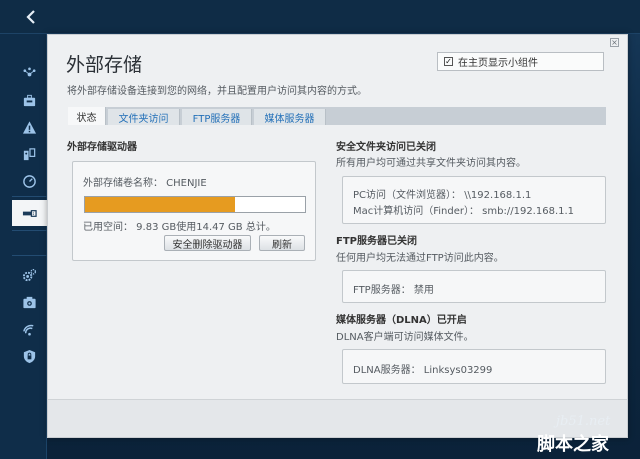 This screenshot has height=459, width=640. I want to click on family-icon, so click(29, 153).